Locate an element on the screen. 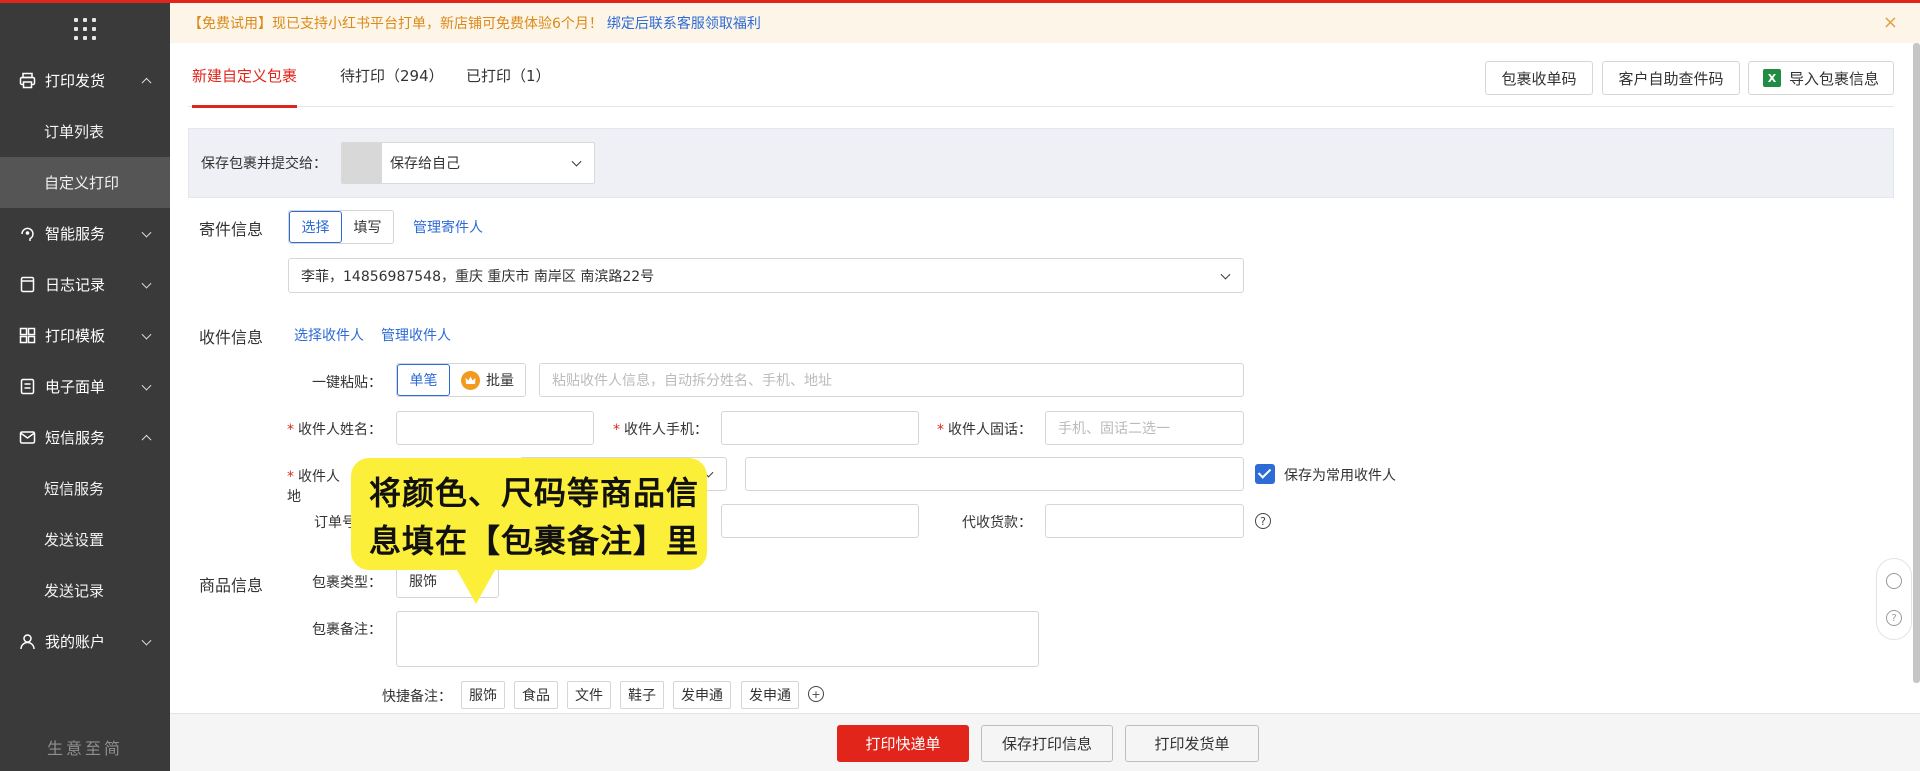 Image resolution: width=1920 pixels, height=771 pixels. avatar is located at coordinates (362, 163).